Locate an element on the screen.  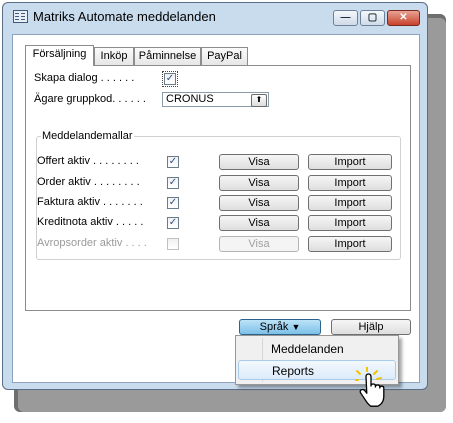
offert-import-button: Import is located at coordinates (350, 162).